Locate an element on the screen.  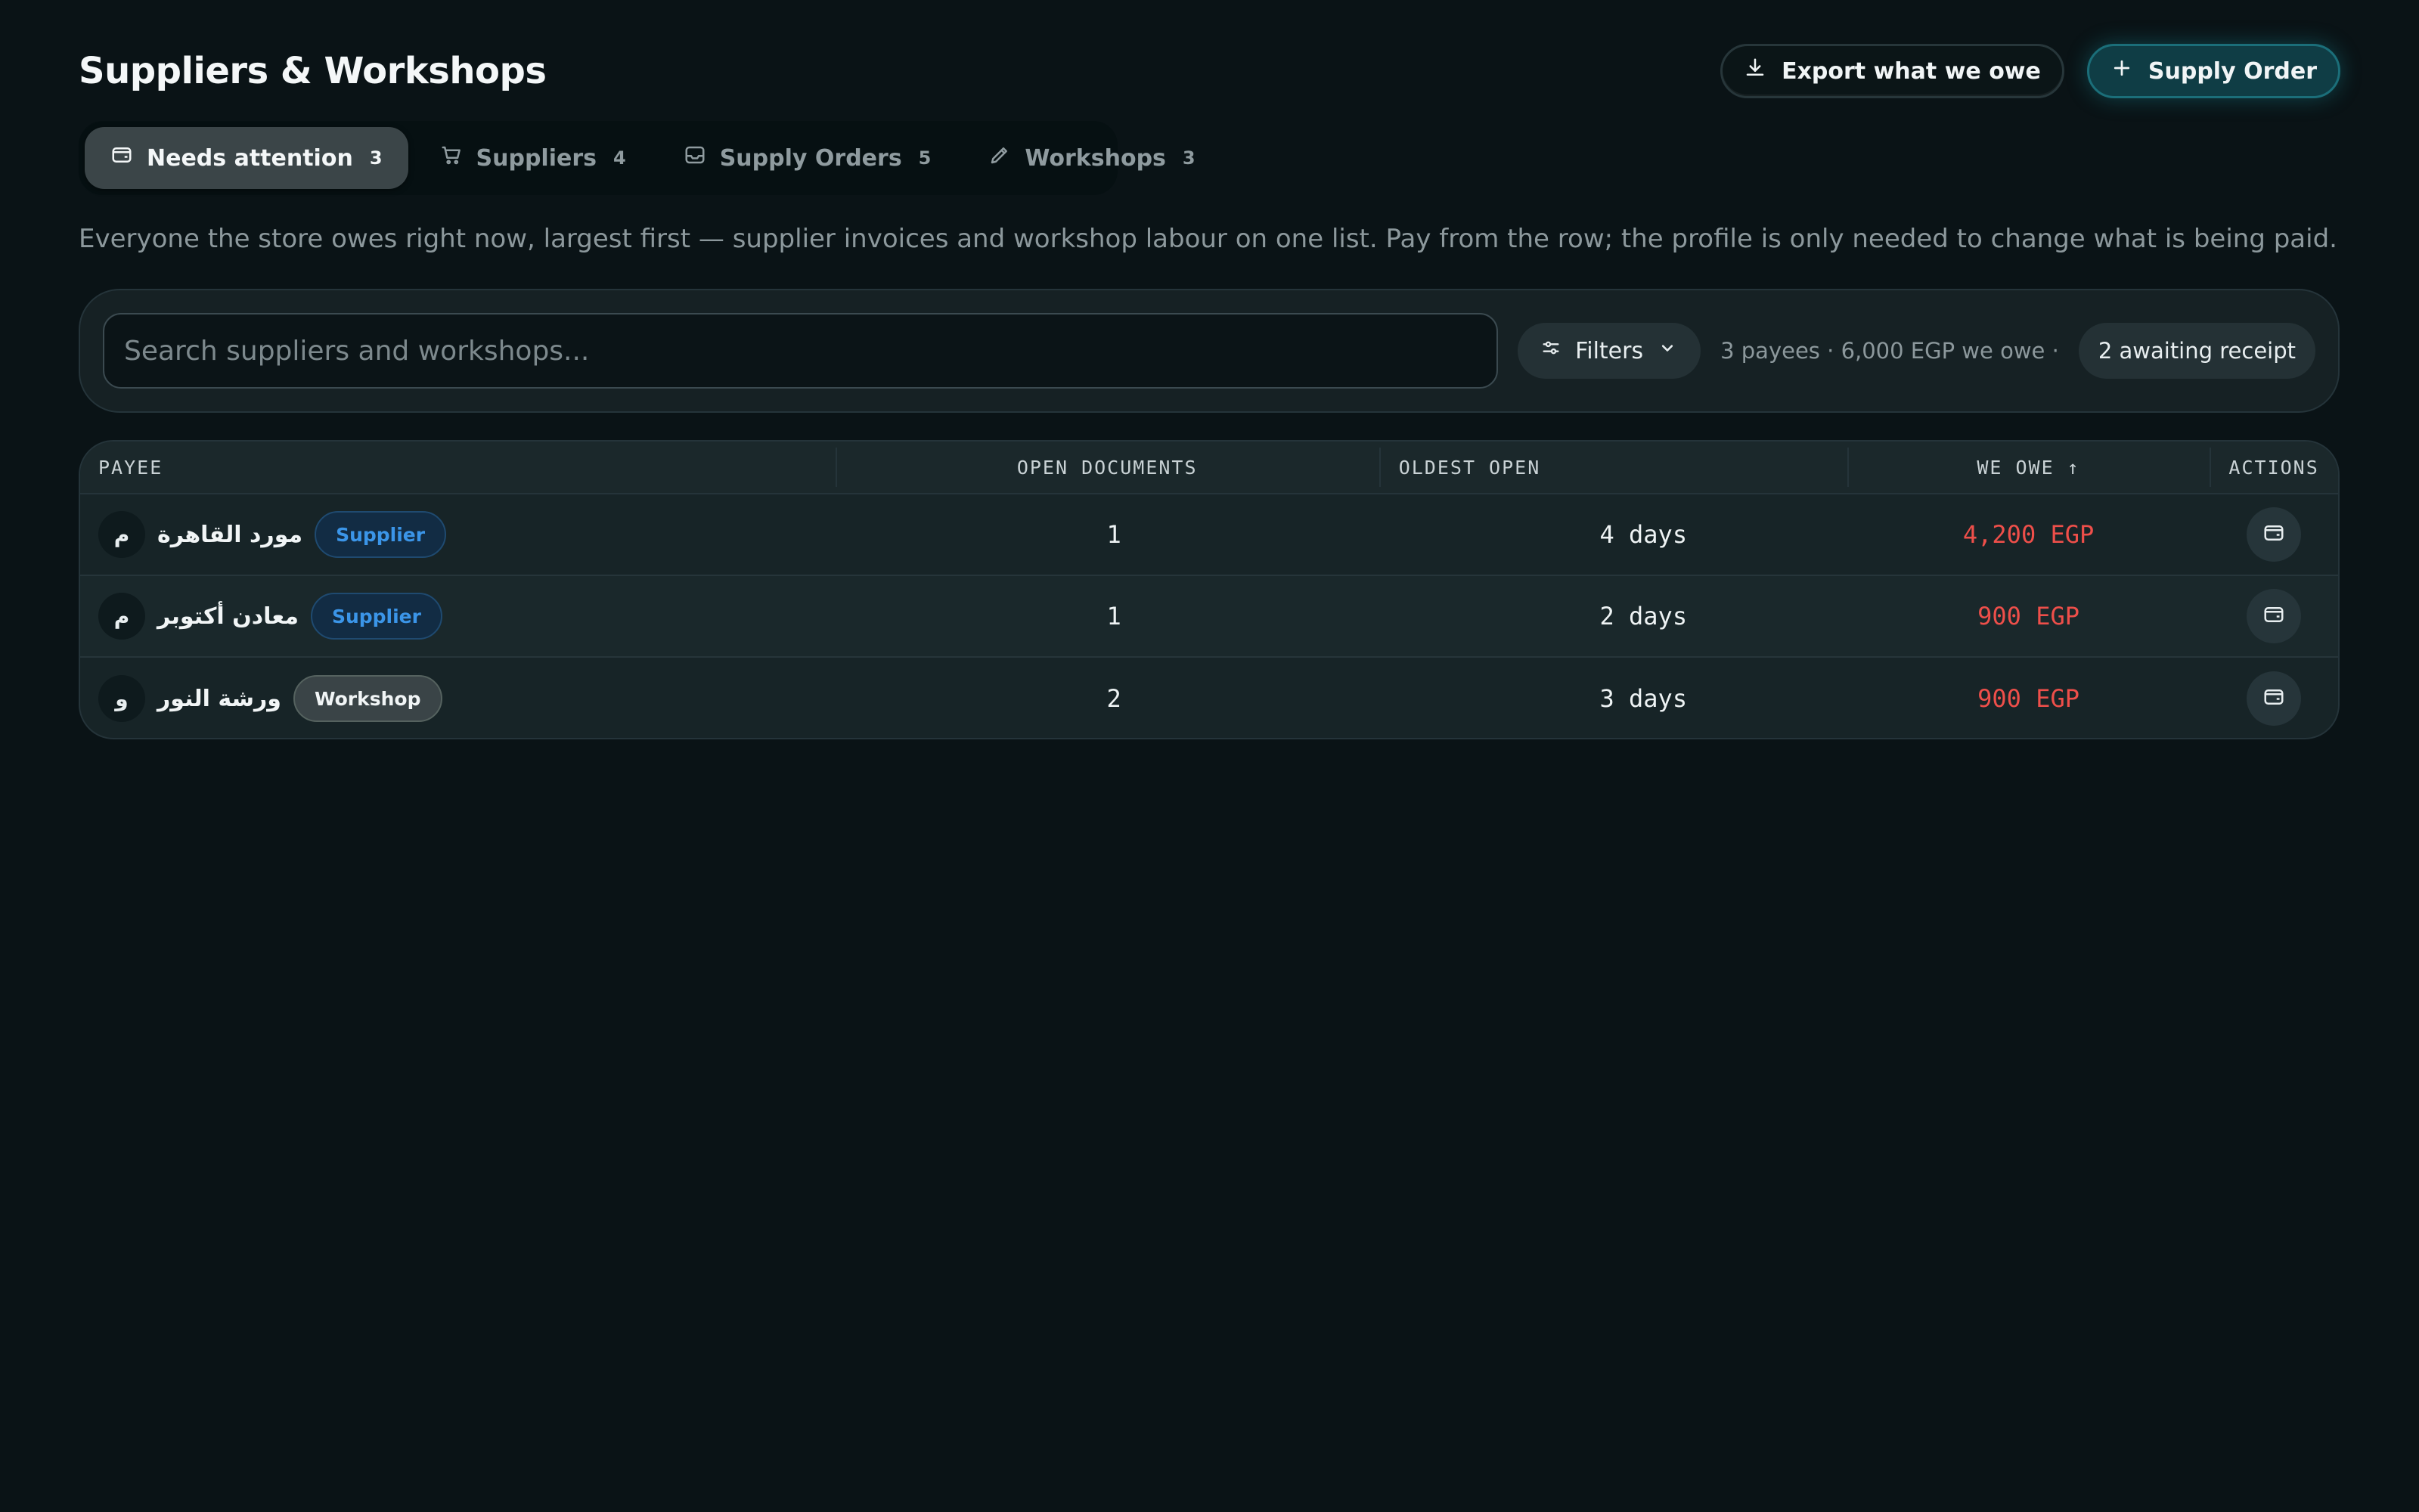
tab-workshops-count: 3 is located at coordinates (1189, 158).